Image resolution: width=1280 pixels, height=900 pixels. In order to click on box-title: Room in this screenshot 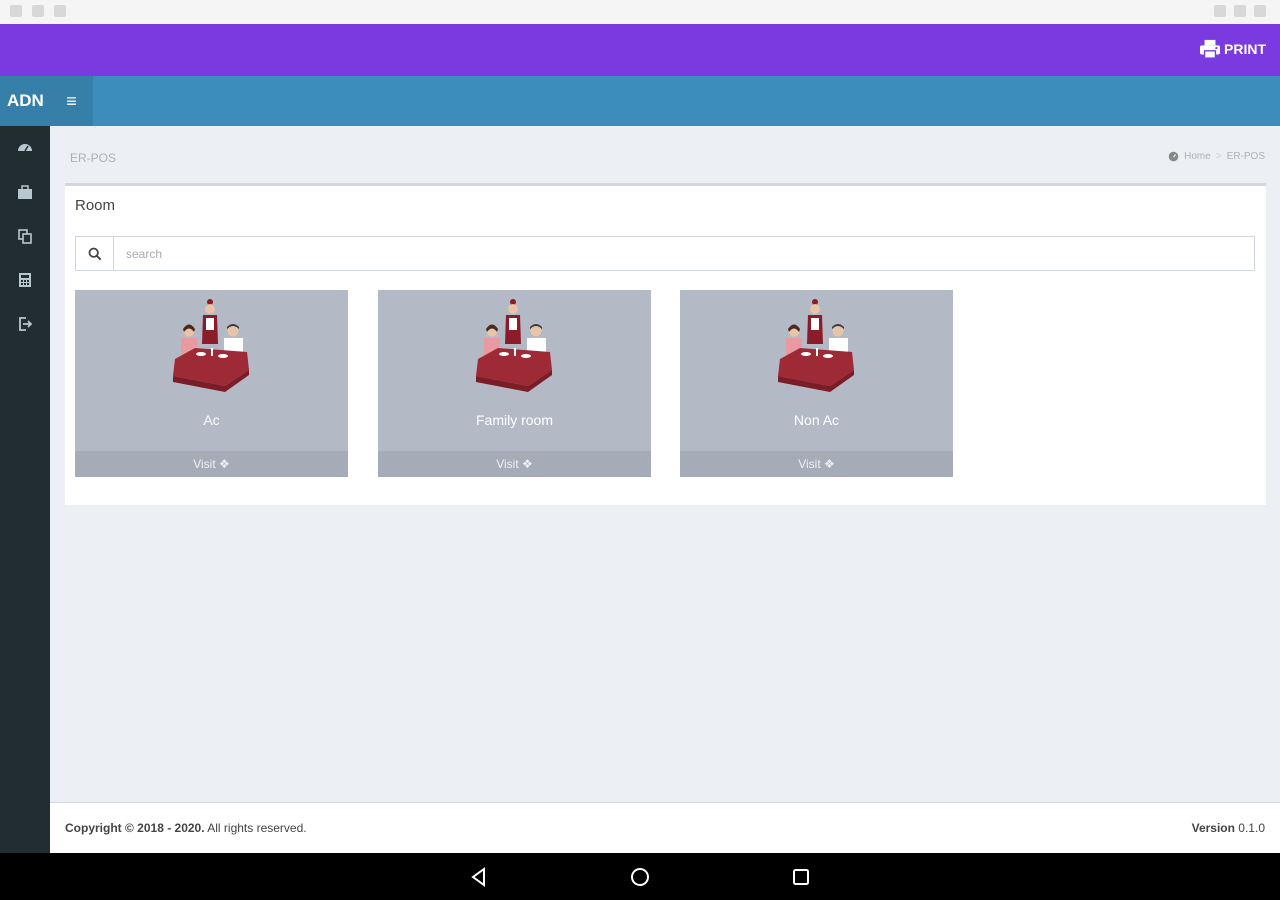, I will do `click(95, 205)`.